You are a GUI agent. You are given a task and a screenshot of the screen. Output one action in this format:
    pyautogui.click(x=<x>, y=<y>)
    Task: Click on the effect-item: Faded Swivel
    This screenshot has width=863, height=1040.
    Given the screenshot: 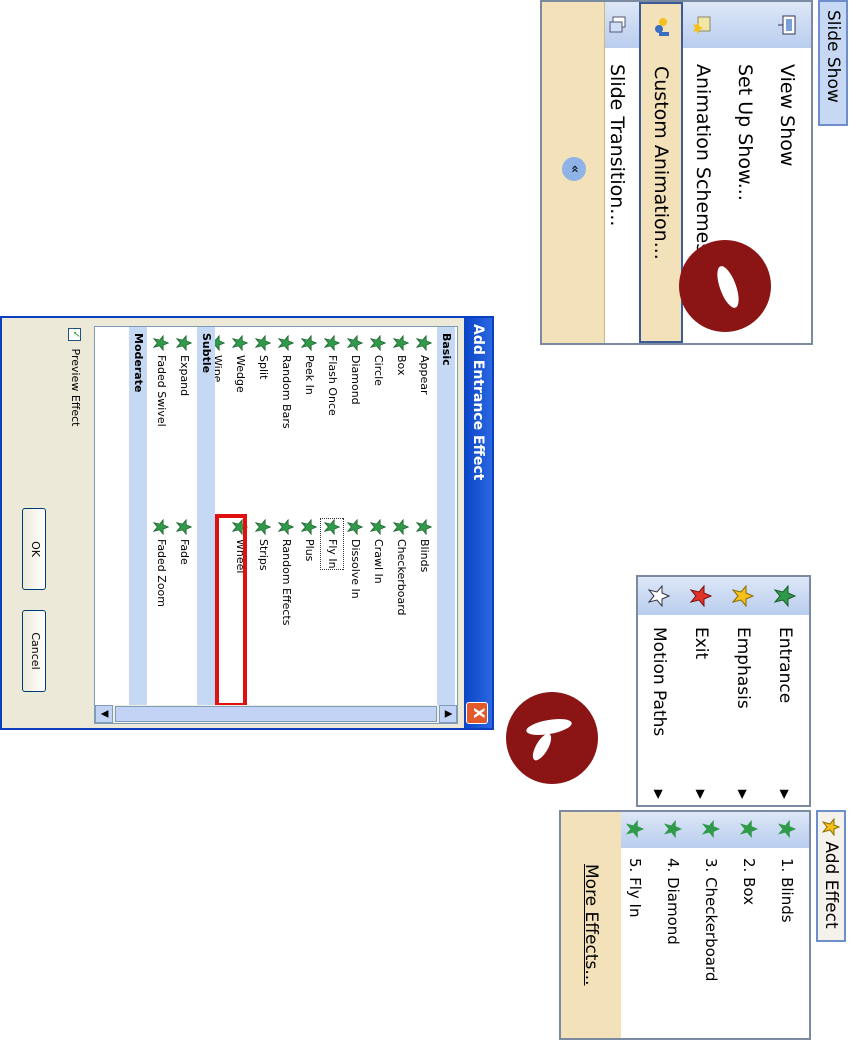 What is the action you would take?
    pyautogui.click(x=161, y=381)
    